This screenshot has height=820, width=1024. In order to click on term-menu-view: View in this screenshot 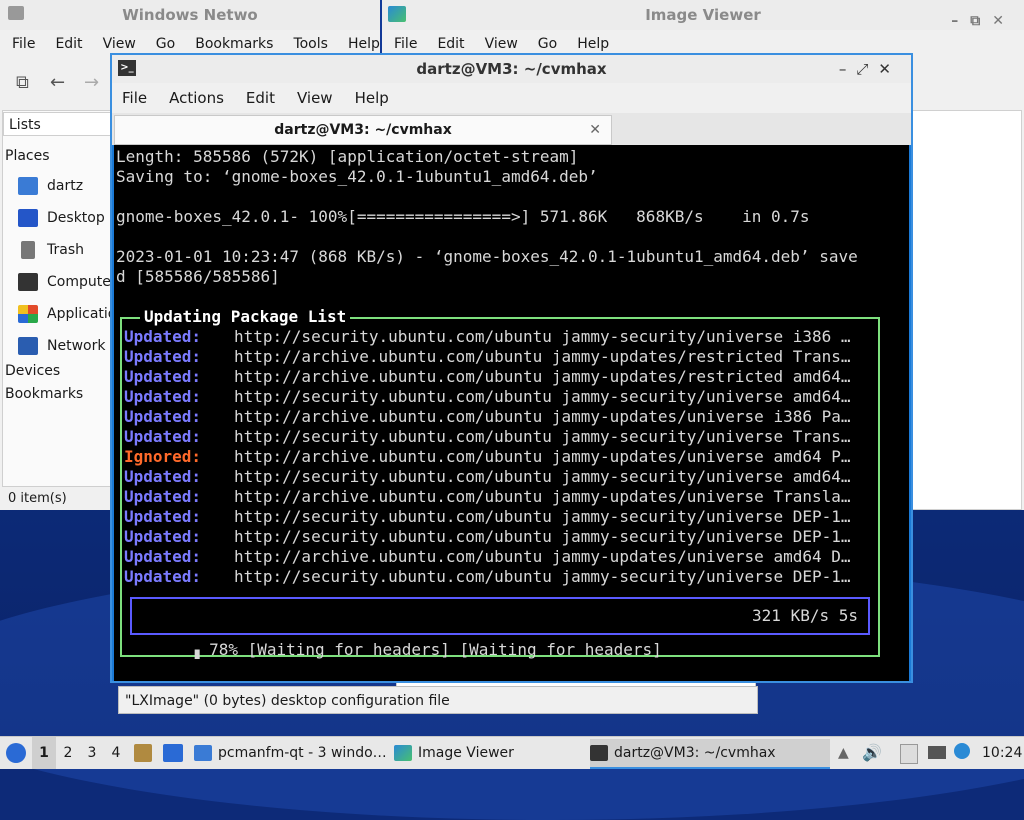, I will do `click(315, 98)`.